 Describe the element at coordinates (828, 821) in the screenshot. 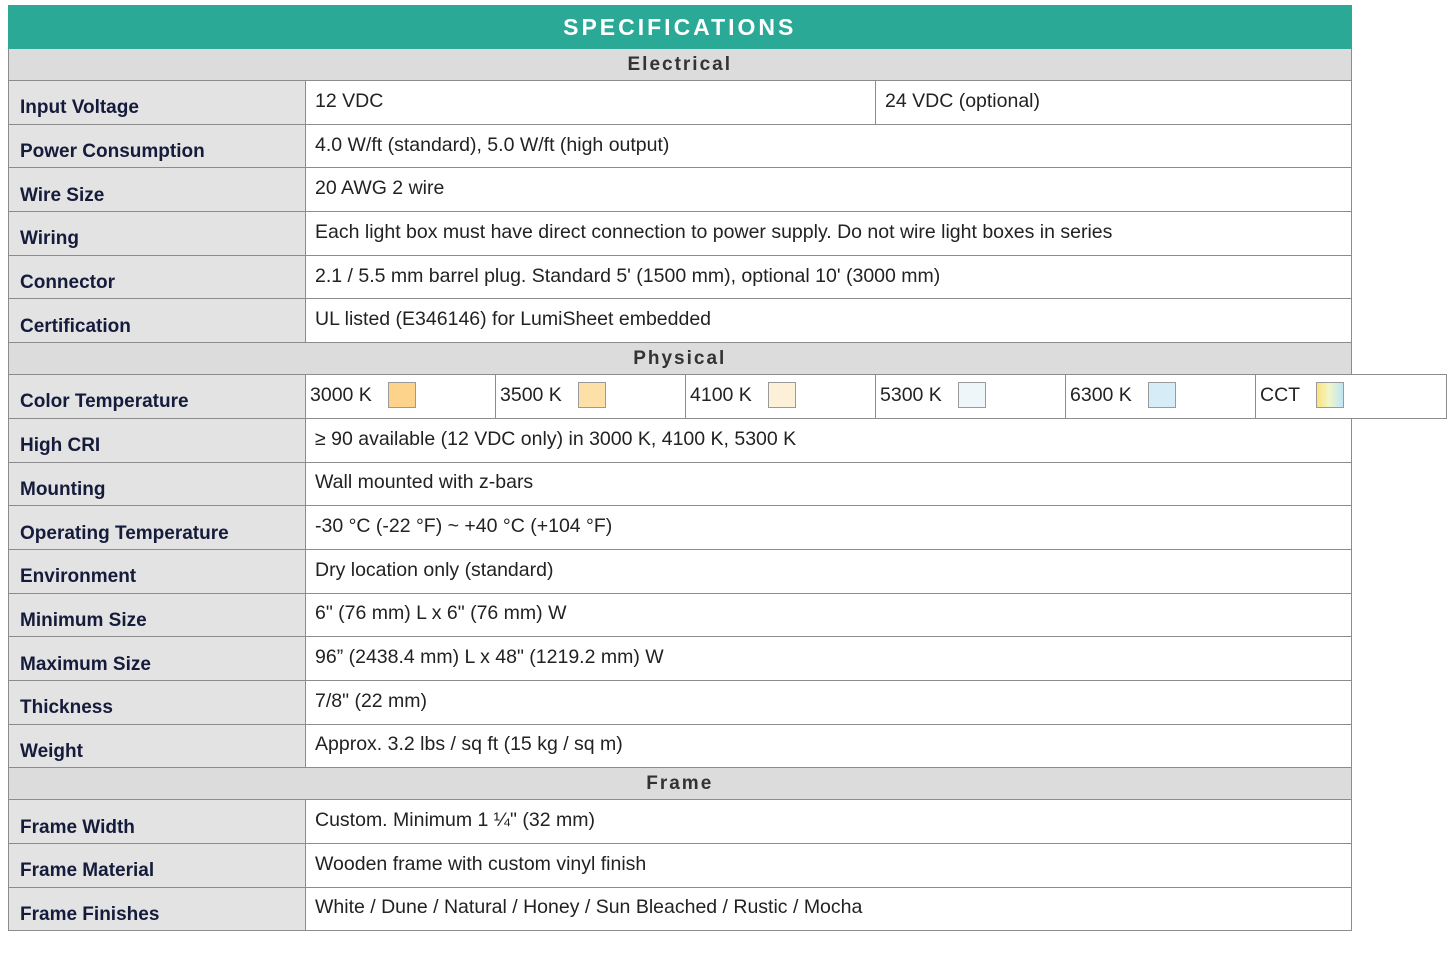

I see `spec-value: Custom. Minimum 1 ¼" (32 mm)` at that location.